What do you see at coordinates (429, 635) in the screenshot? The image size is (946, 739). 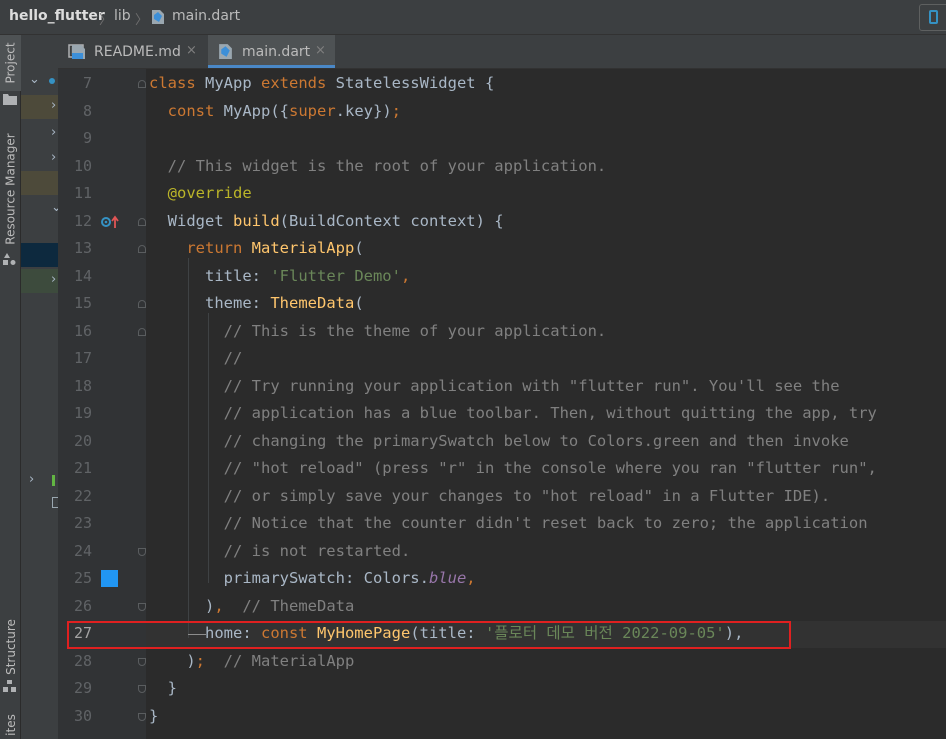 I see `highlight-box` at bounding box center [429, 635].